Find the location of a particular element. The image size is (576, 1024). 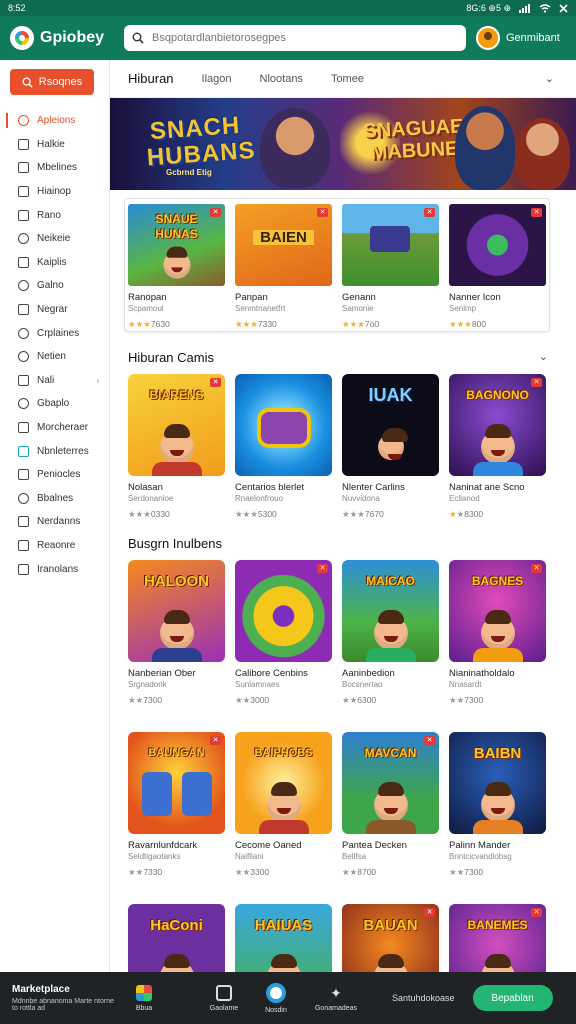

bottom-nav-bbua: Bbua is located at coordinates (144, 998).